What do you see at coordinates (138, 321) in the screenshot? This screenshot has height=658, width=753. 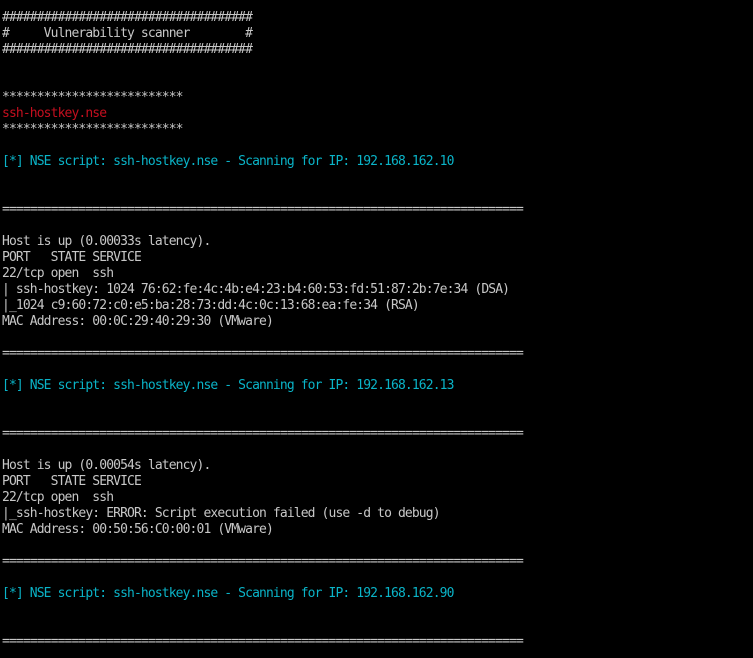 I see `terminal-line: MAC Address: 00:0C:29:40:29:30 (VMware)` at bounding box center [138, 321].